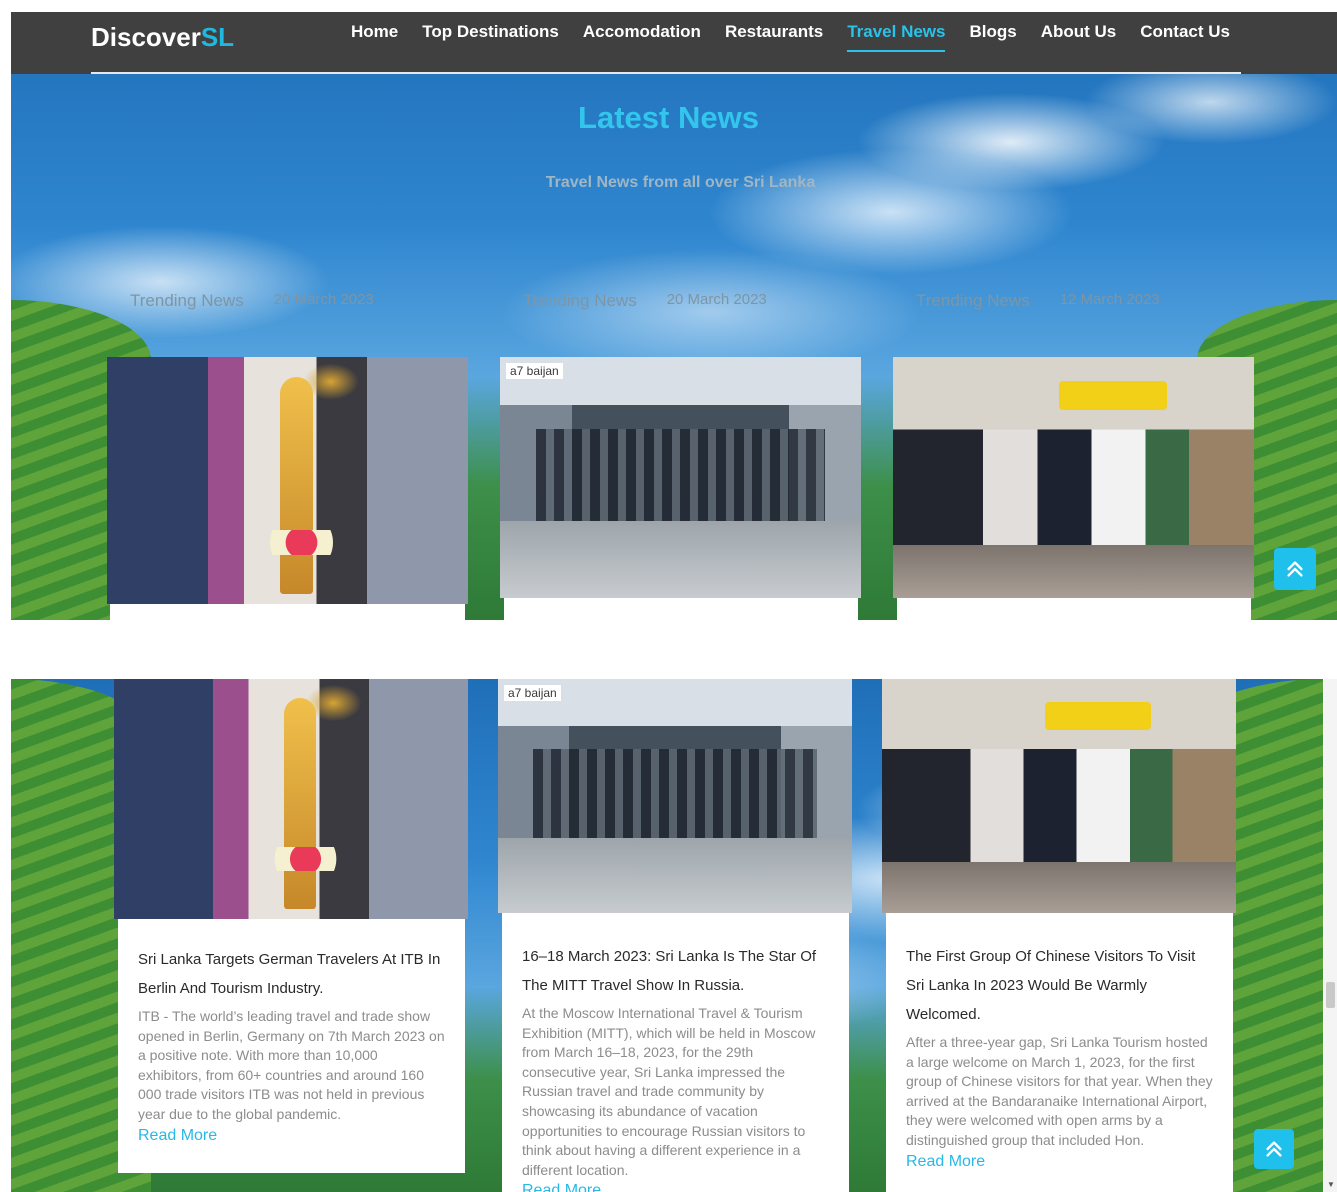  What do you see at coordinates (774, 37) in the screenshot?
I see `nav-item-restaurants: Restaurants` at bounding box center [774, 37].